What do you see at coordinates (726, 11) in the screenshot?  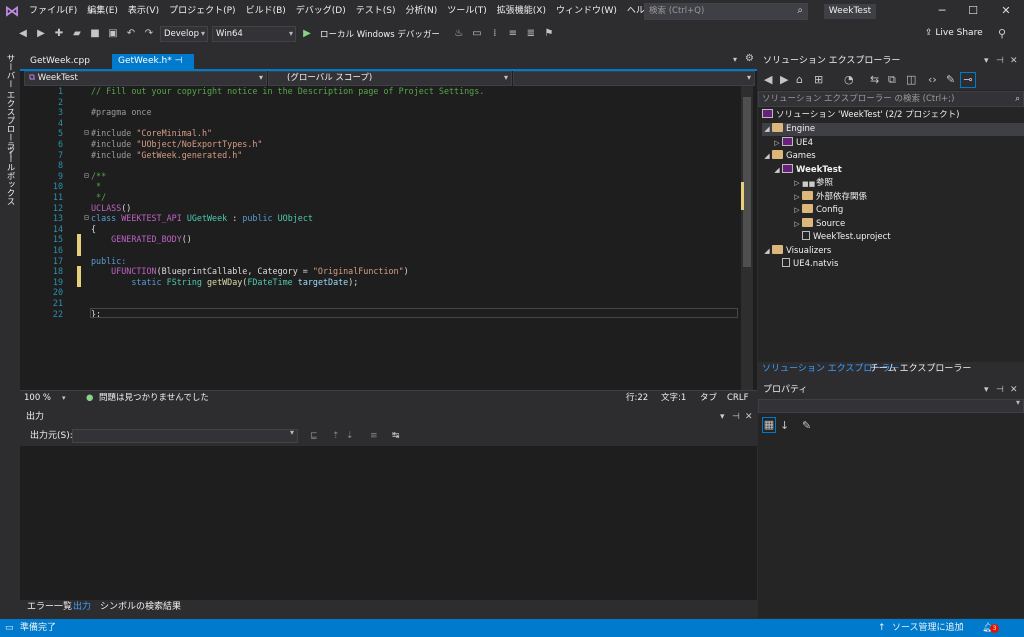 I see `search-input: 検索 (Ctrl+Q) ⌕` at bounding box center [726, 11].